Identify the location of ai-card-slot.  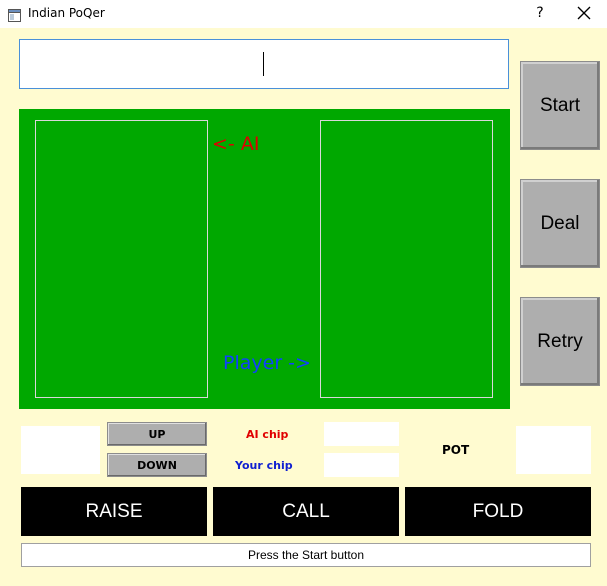
(121, 259).